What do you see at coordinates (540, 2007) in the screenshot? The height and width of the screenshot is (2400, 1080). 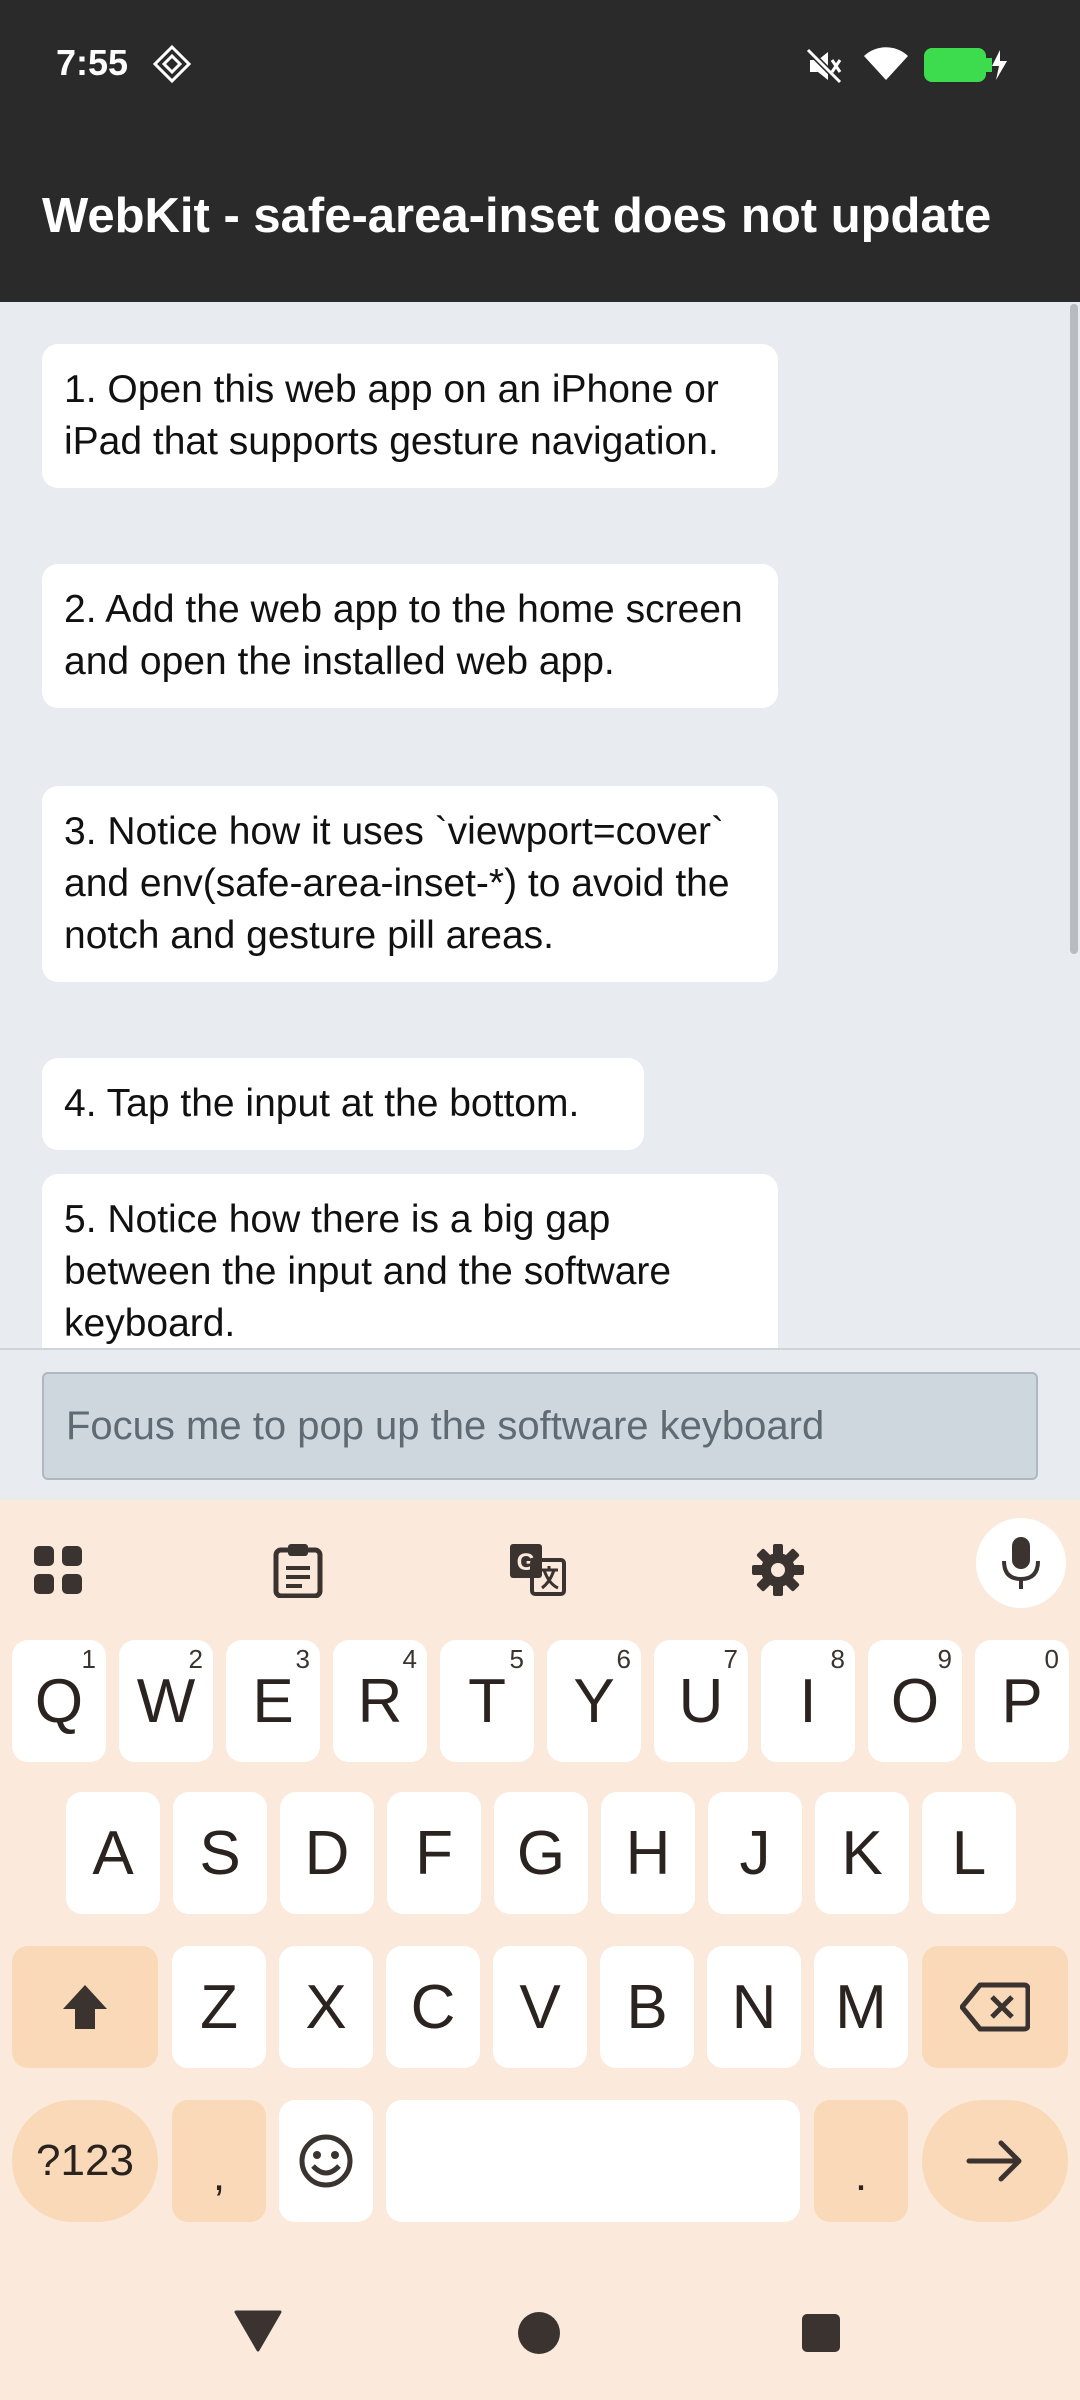 I see `key-v: V` at bounding box center [540, 2007].